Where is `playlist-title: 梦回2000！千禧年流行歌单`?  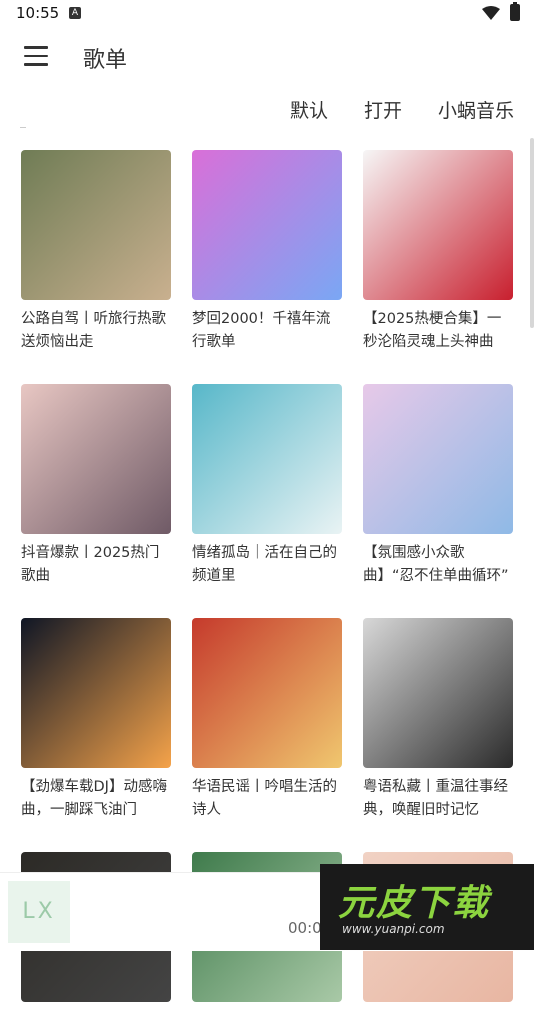
playlist-title: 梦回2000！千禧年流行歌单 is located at coordinates (261, 330).